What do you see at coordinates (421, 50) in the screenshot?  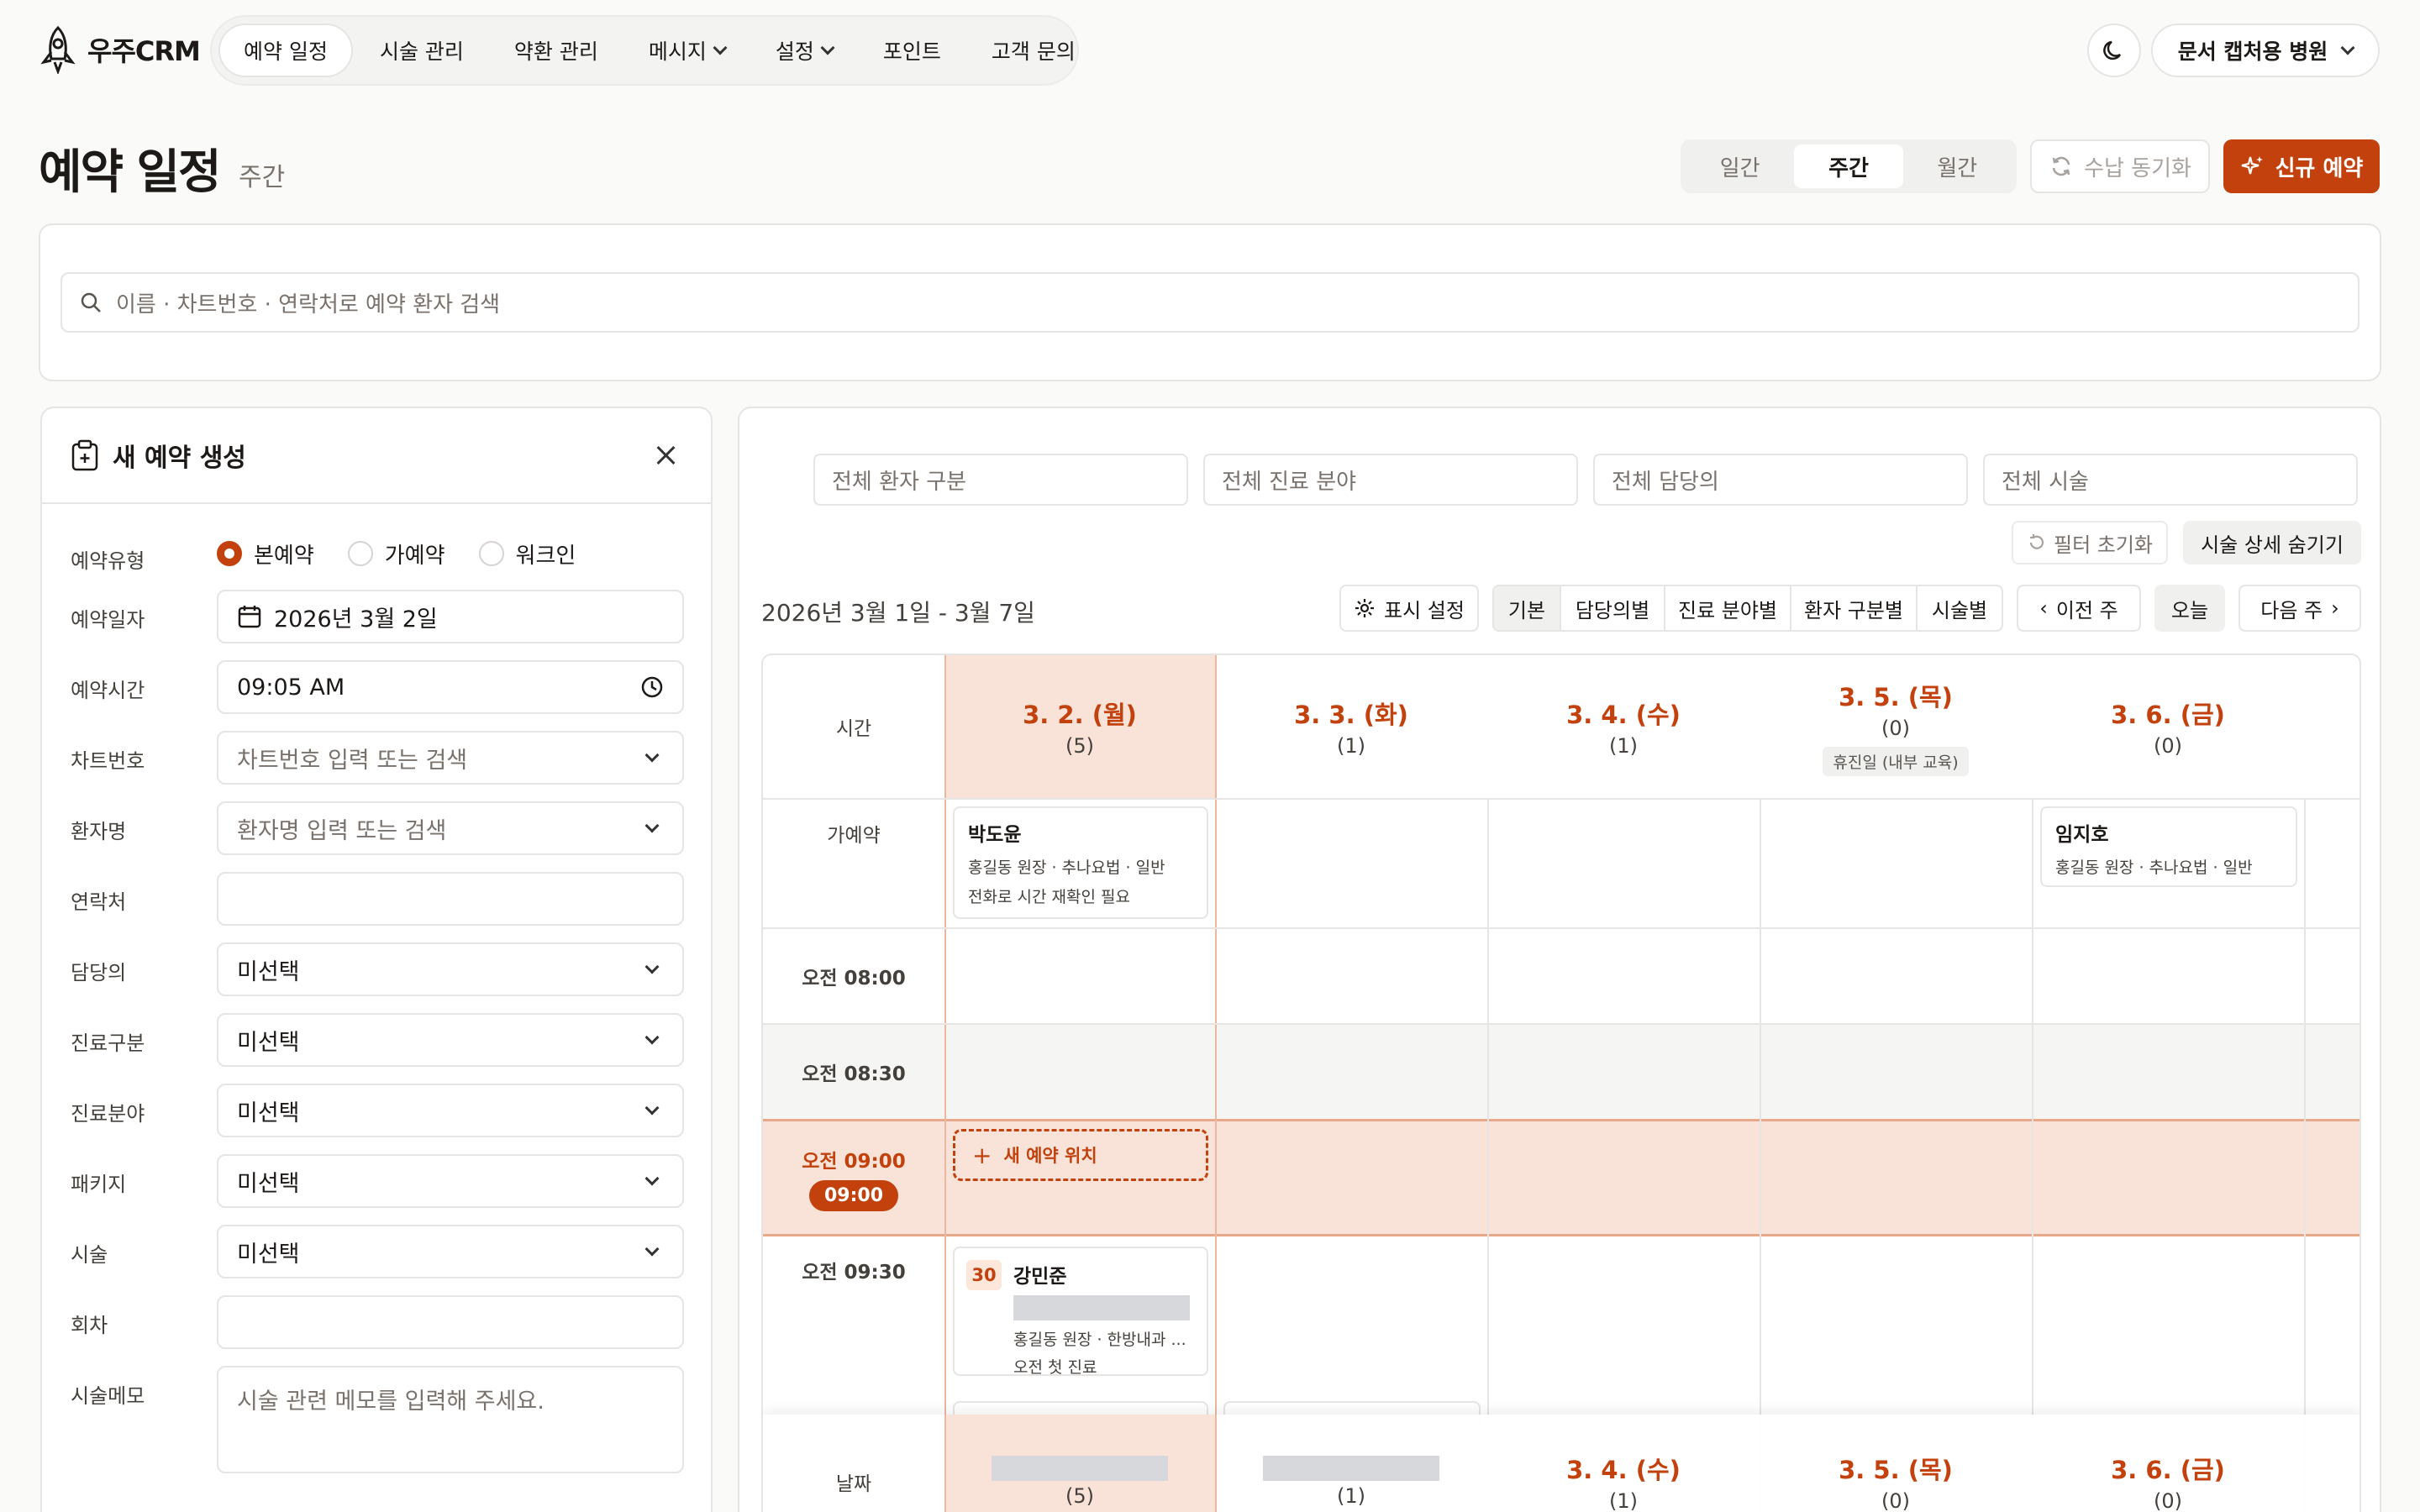 I see `nav-item-procedures: 시술 관리` at bounding box center [421, 50].